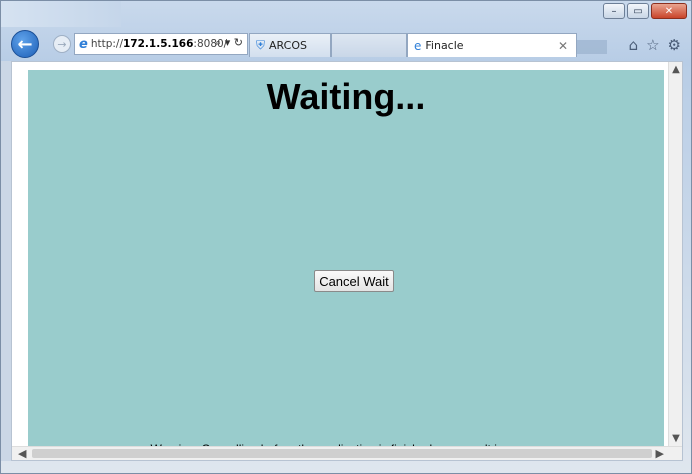 This screenshot has width=692, height=474. What do you see at coordinates (369, 45) in the screenshot?
I see `tab-obscured` at bounding box center [369, 45].